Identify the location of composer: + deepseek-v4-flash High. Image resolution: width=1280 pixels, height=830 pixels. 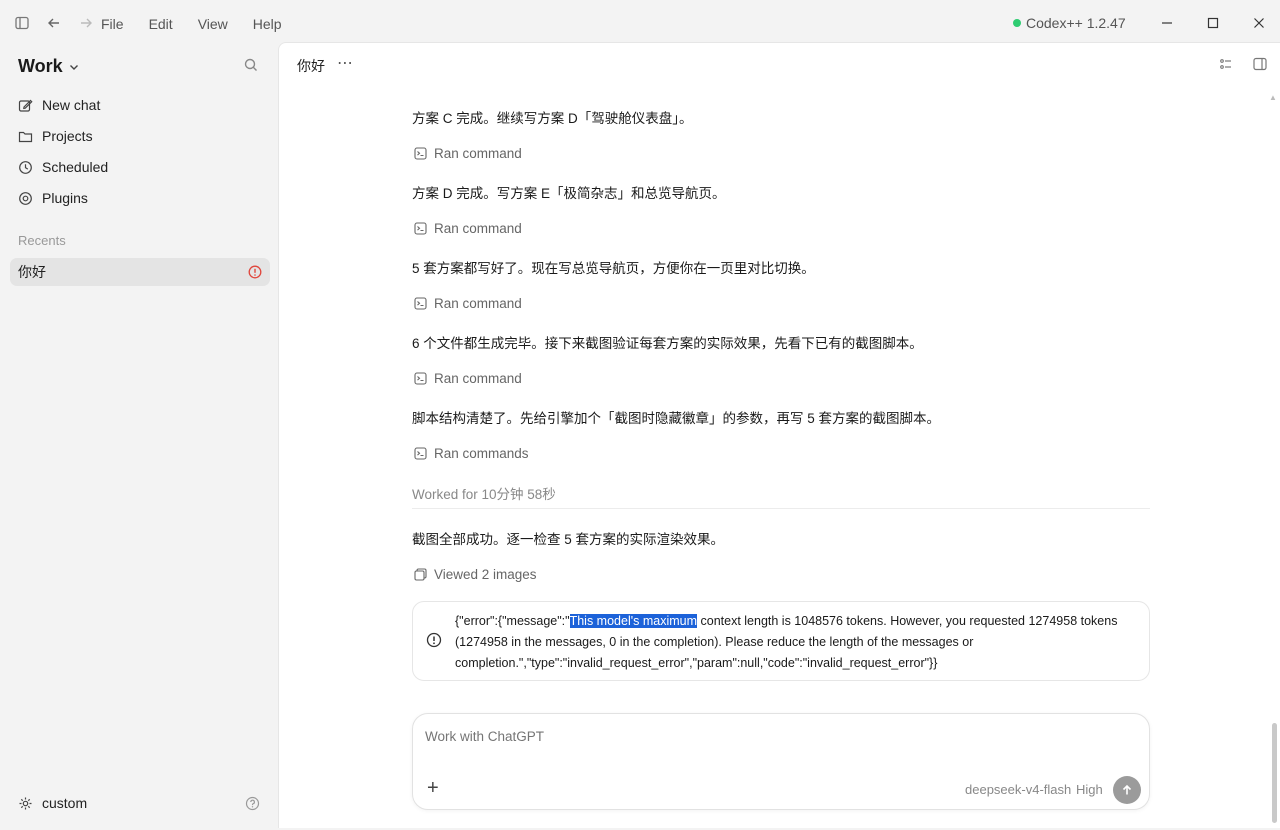
(781, 761).